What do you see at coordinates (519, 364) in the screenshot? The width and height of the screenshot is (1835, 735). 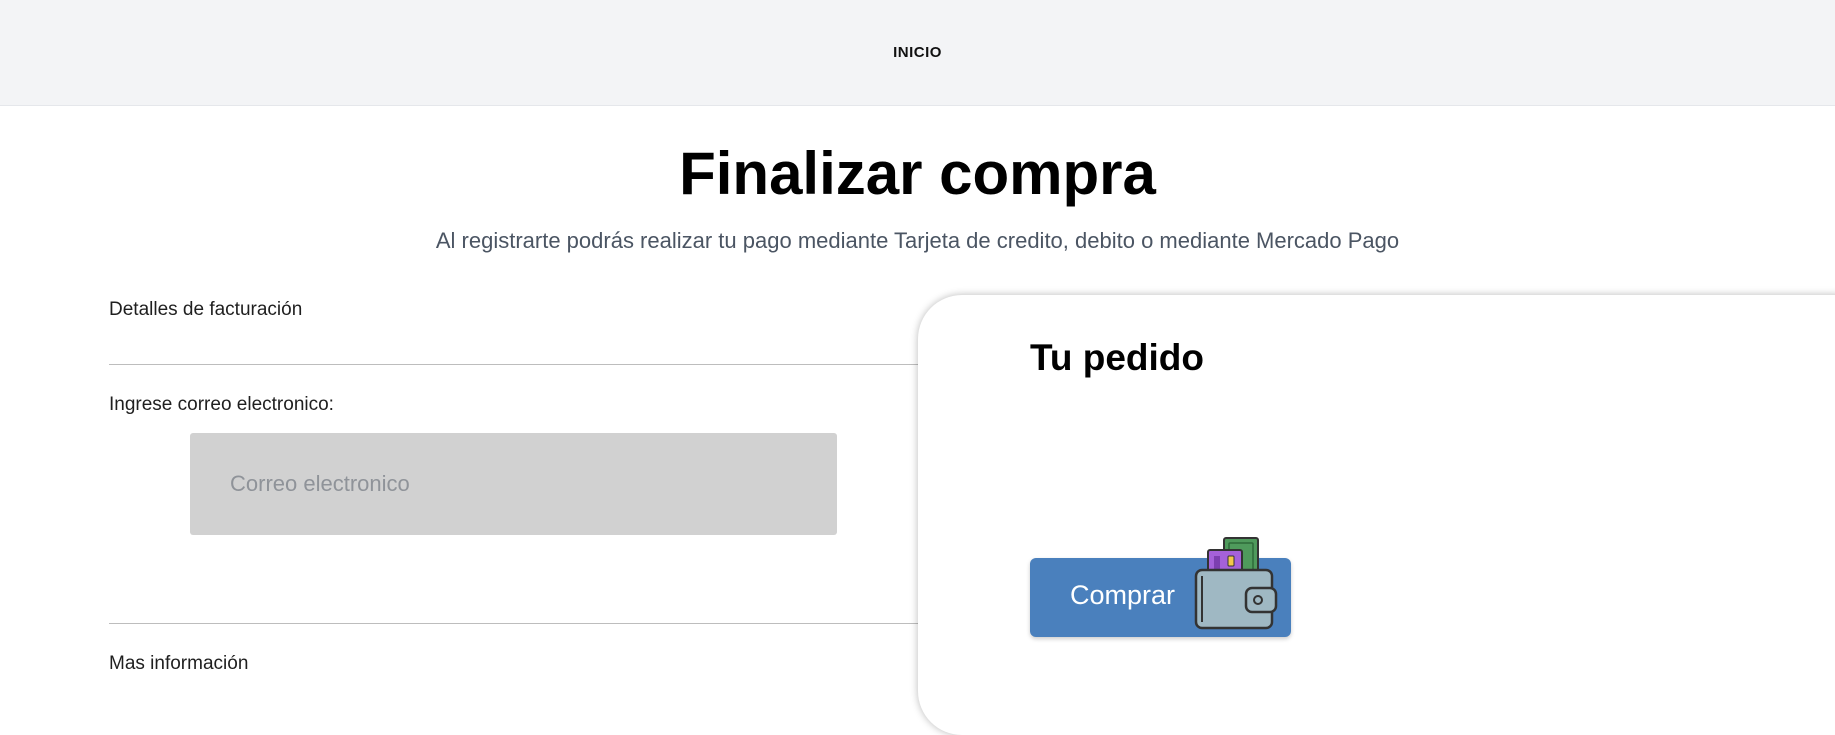 I see `billing-divider-top` at bounding box center [519, 364].